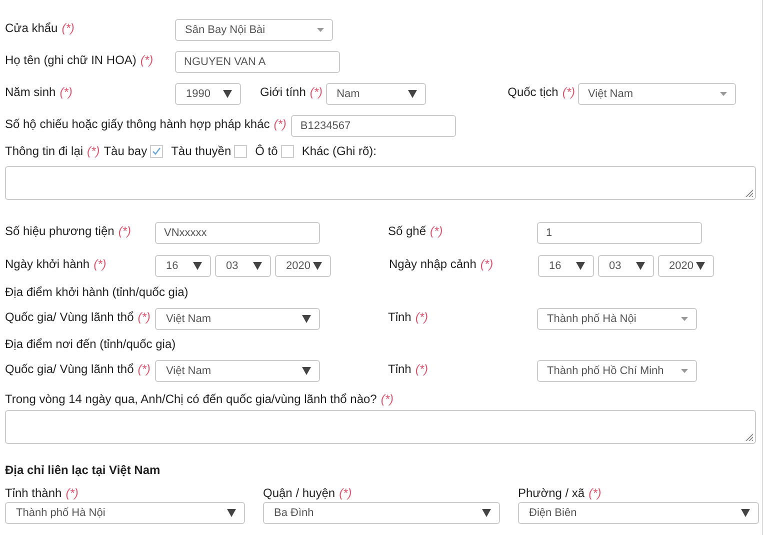 The image size is (765, 535). What do you see at coordinates (83, 470) in the screenshot?
I see `section-heading: Địa chỉ liên lạc tại Việt Nam` at bounding box center [83, 470].